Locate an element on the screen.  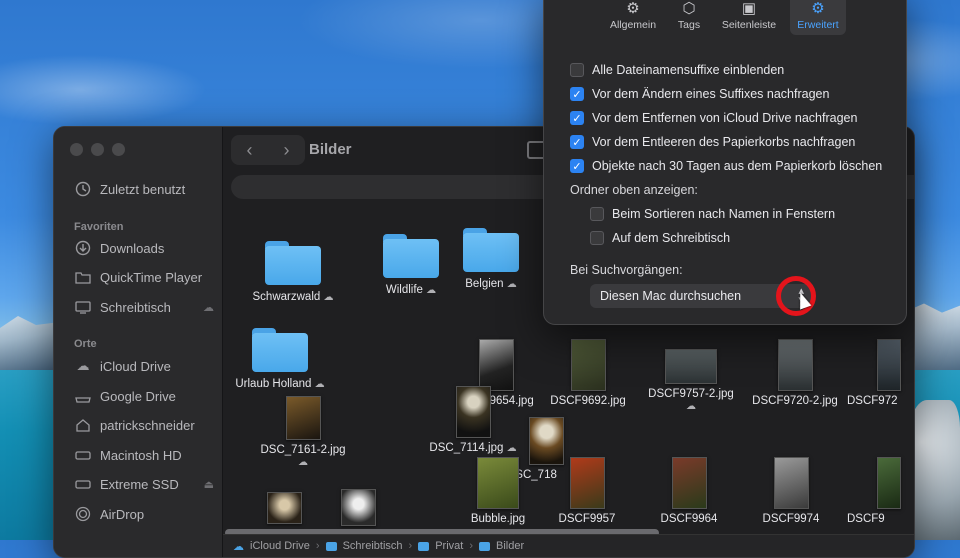
option-label: Vor dem Ändern eines Suffixes nachfragen is located at coordinates (711, 94).